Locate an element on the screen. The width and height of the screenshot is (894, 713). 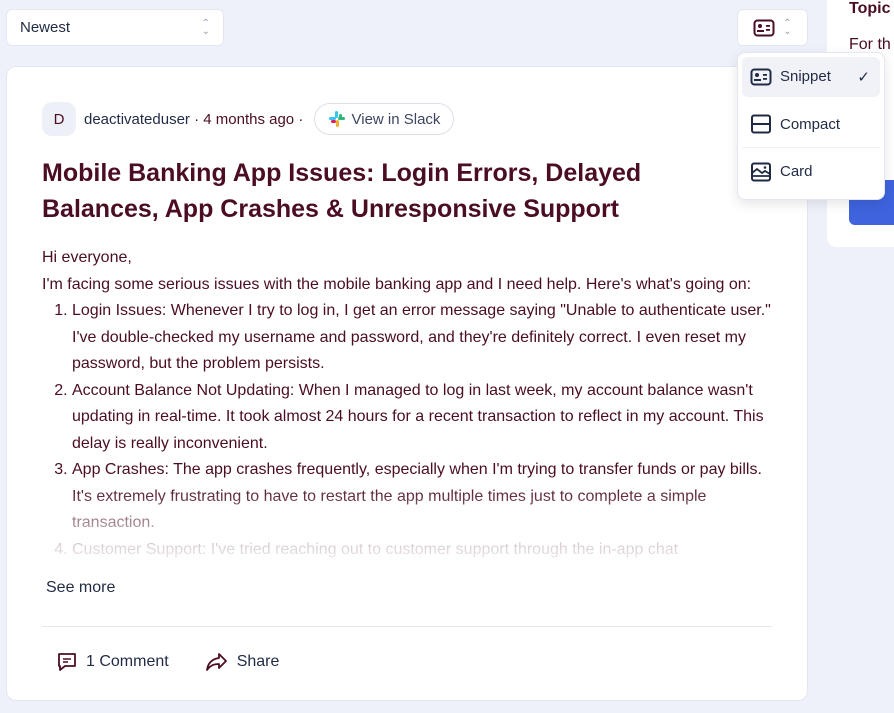
menu-item-label: Snippet is located at coordinates (805, 76).